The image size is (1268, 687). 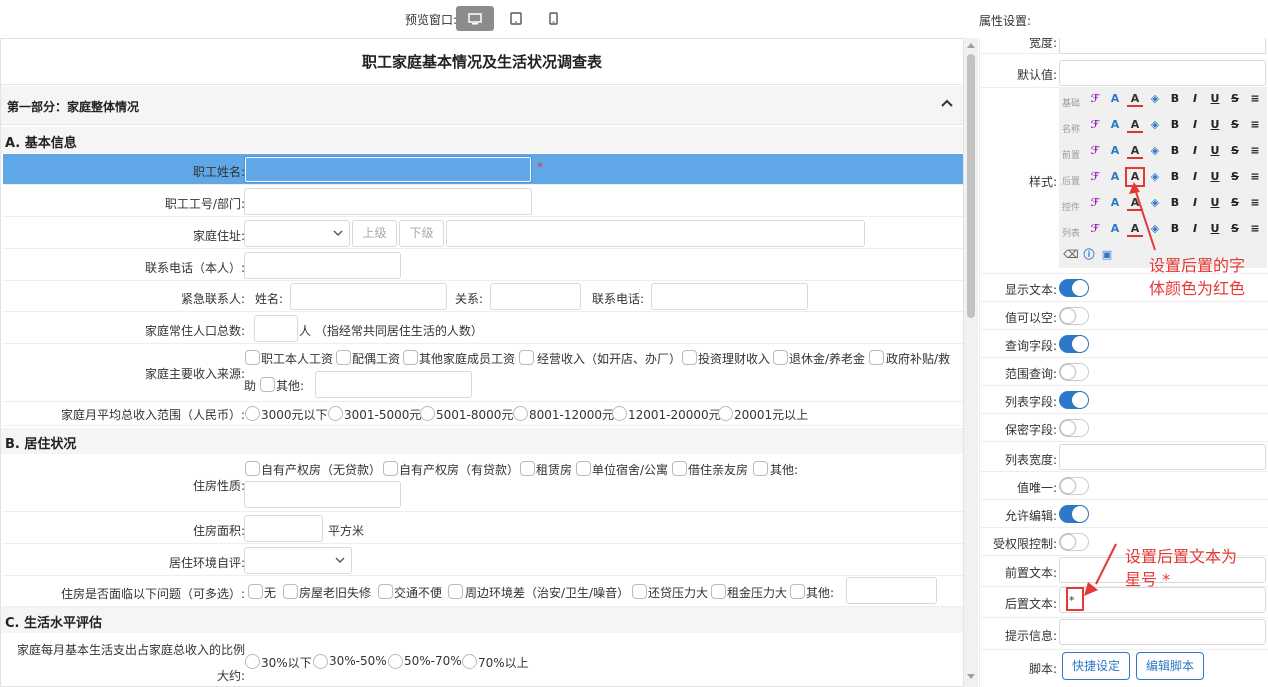 I want to click on emergency-relation-input, so click(x=535, y=296).